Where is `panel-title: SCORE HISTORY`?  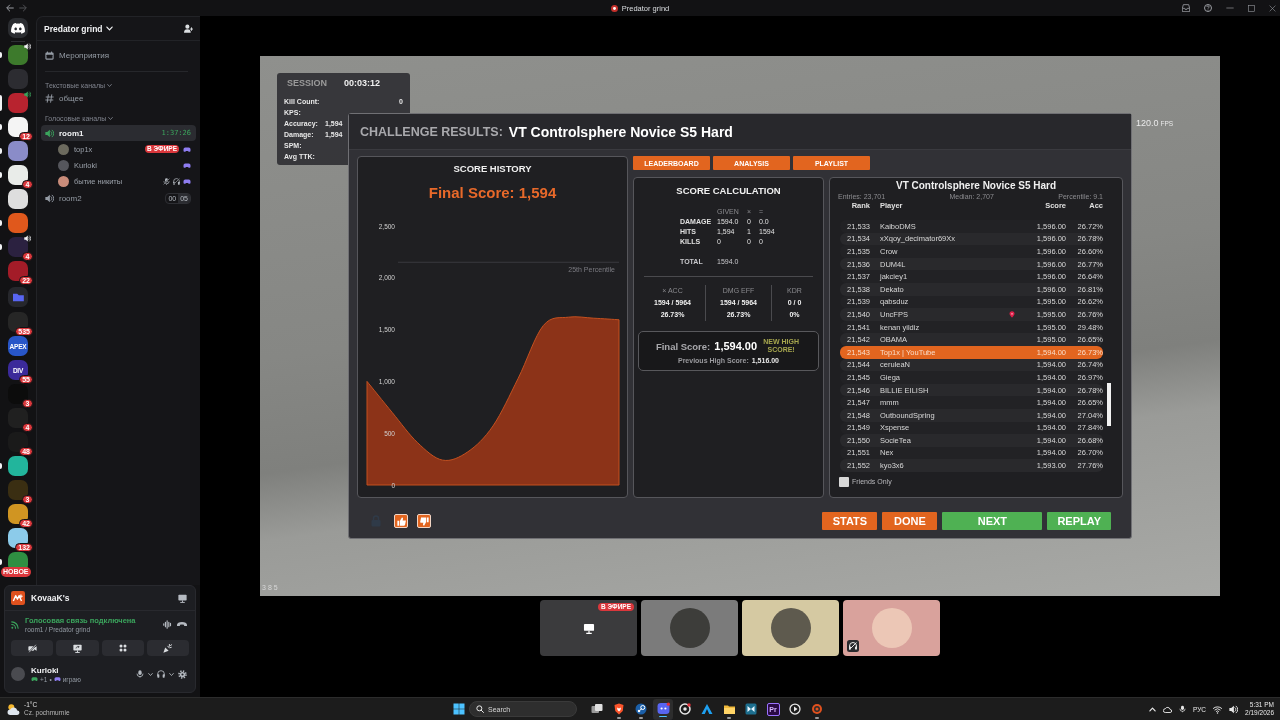
panel-title: SCORE HISTORY is located at coordinates (492, 169).